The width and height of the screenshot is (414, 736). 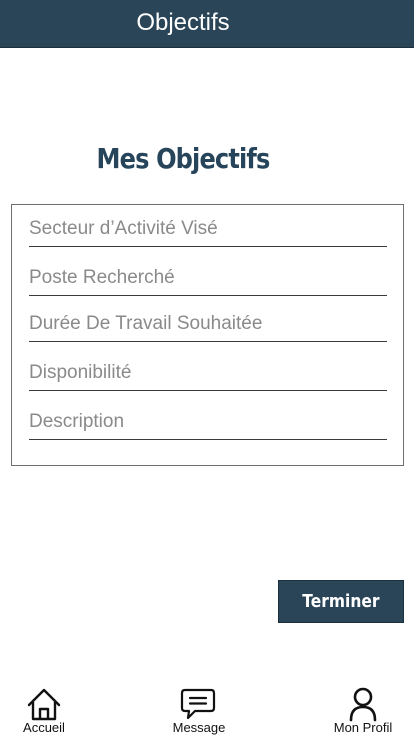 I want to click on profile-icon, so click(x=363, y=704).